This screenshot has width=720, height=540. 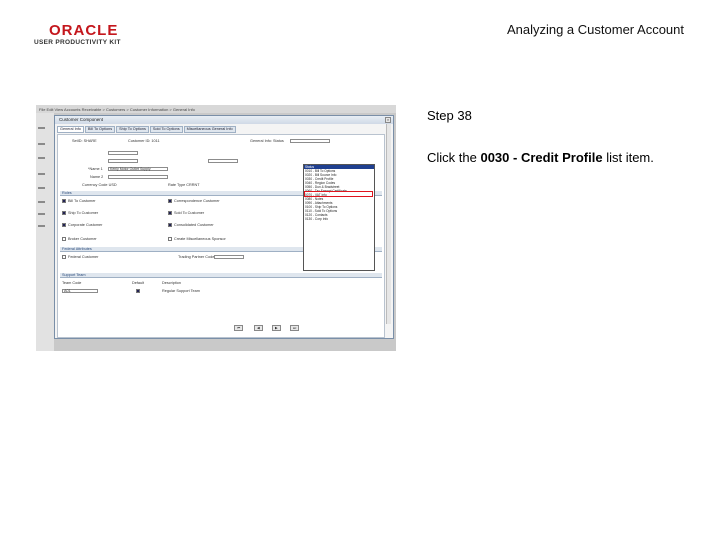 What do you see at coordinates (99, 185) in the screenshot?
I see `currency-label: Currency Code USD` at bounding box center [99, 185].